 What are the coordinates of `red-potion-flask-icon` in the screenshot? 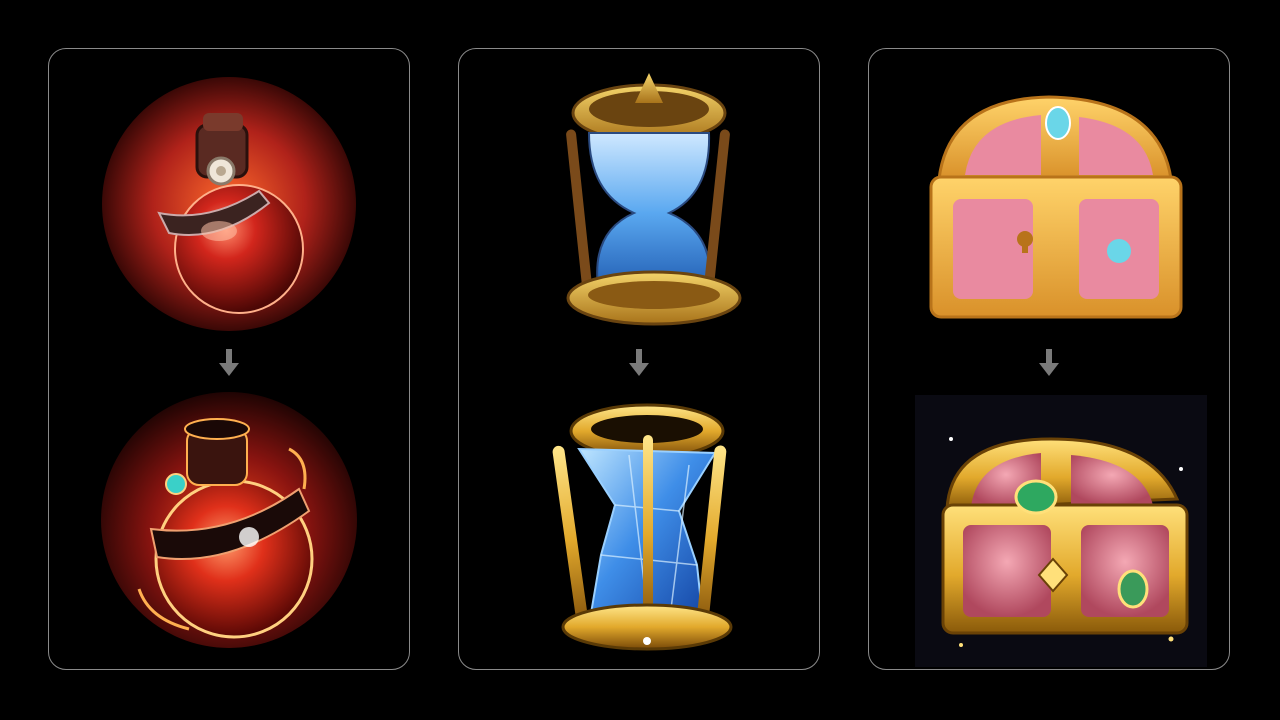 It's located at (229, 204).